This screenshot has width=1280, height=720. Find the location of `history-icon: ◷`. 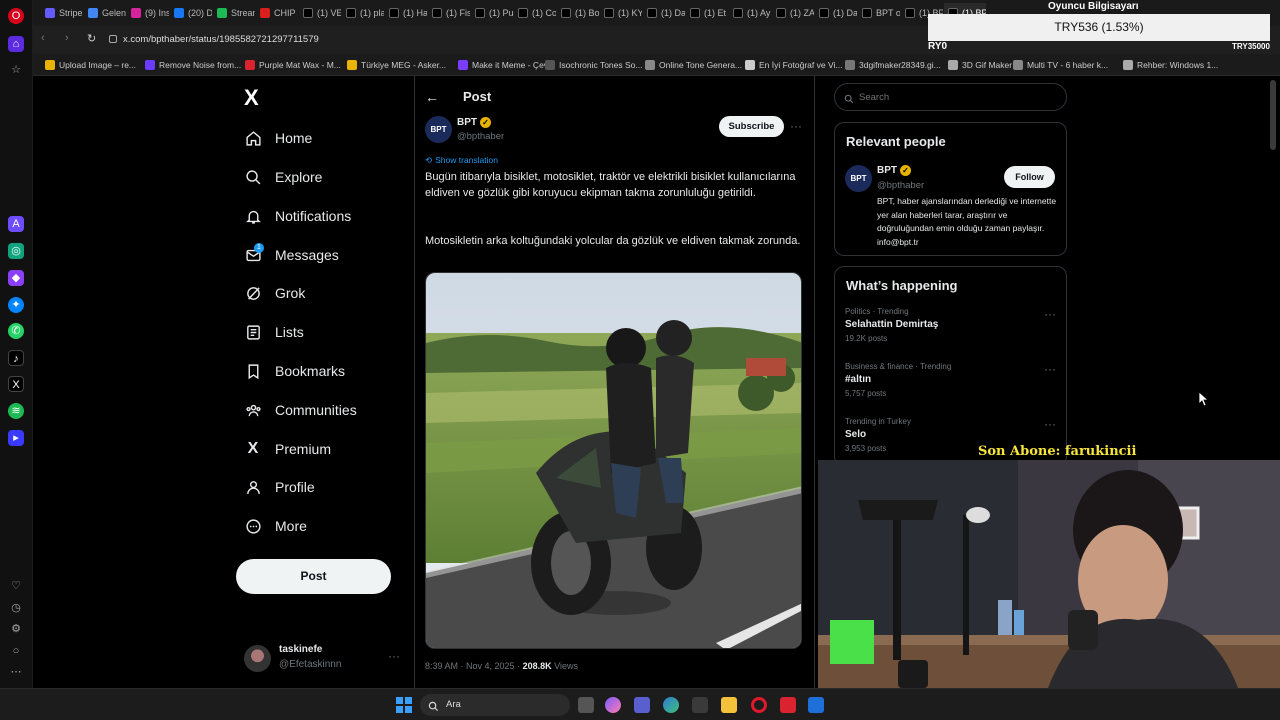

history-icon: ◷ is located at coordinates (16, 608).